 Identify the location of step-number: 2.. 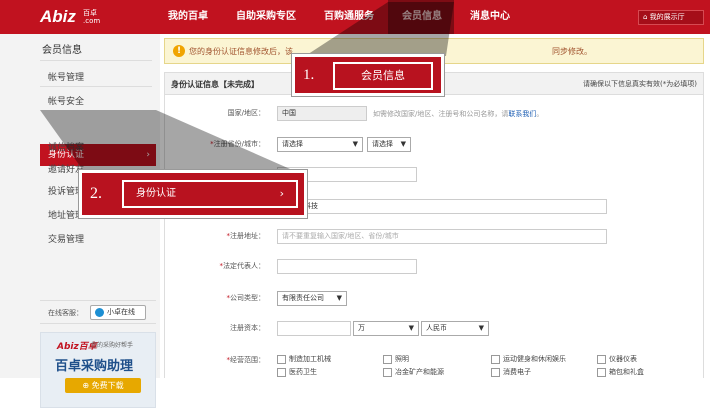
(96, 193).